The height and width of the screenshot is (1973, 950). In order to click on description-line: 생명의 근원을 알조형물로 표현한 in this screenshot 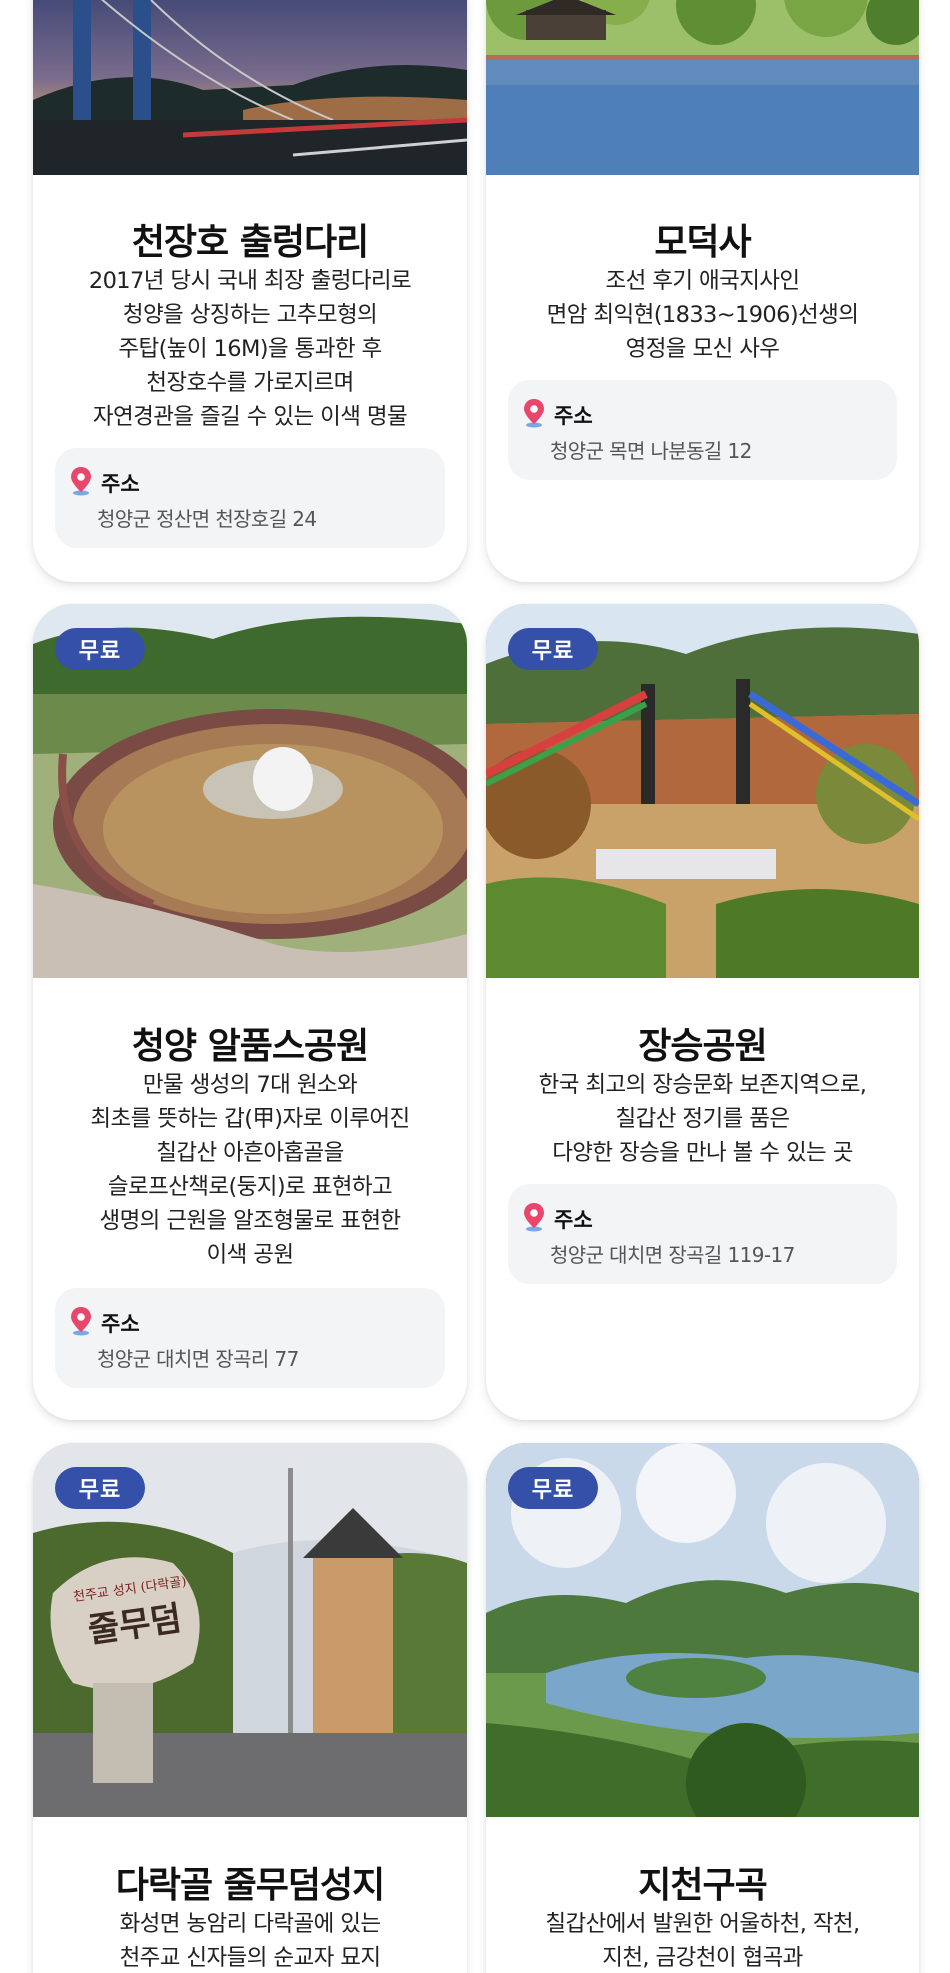, I will do `click(250, 1221)`.